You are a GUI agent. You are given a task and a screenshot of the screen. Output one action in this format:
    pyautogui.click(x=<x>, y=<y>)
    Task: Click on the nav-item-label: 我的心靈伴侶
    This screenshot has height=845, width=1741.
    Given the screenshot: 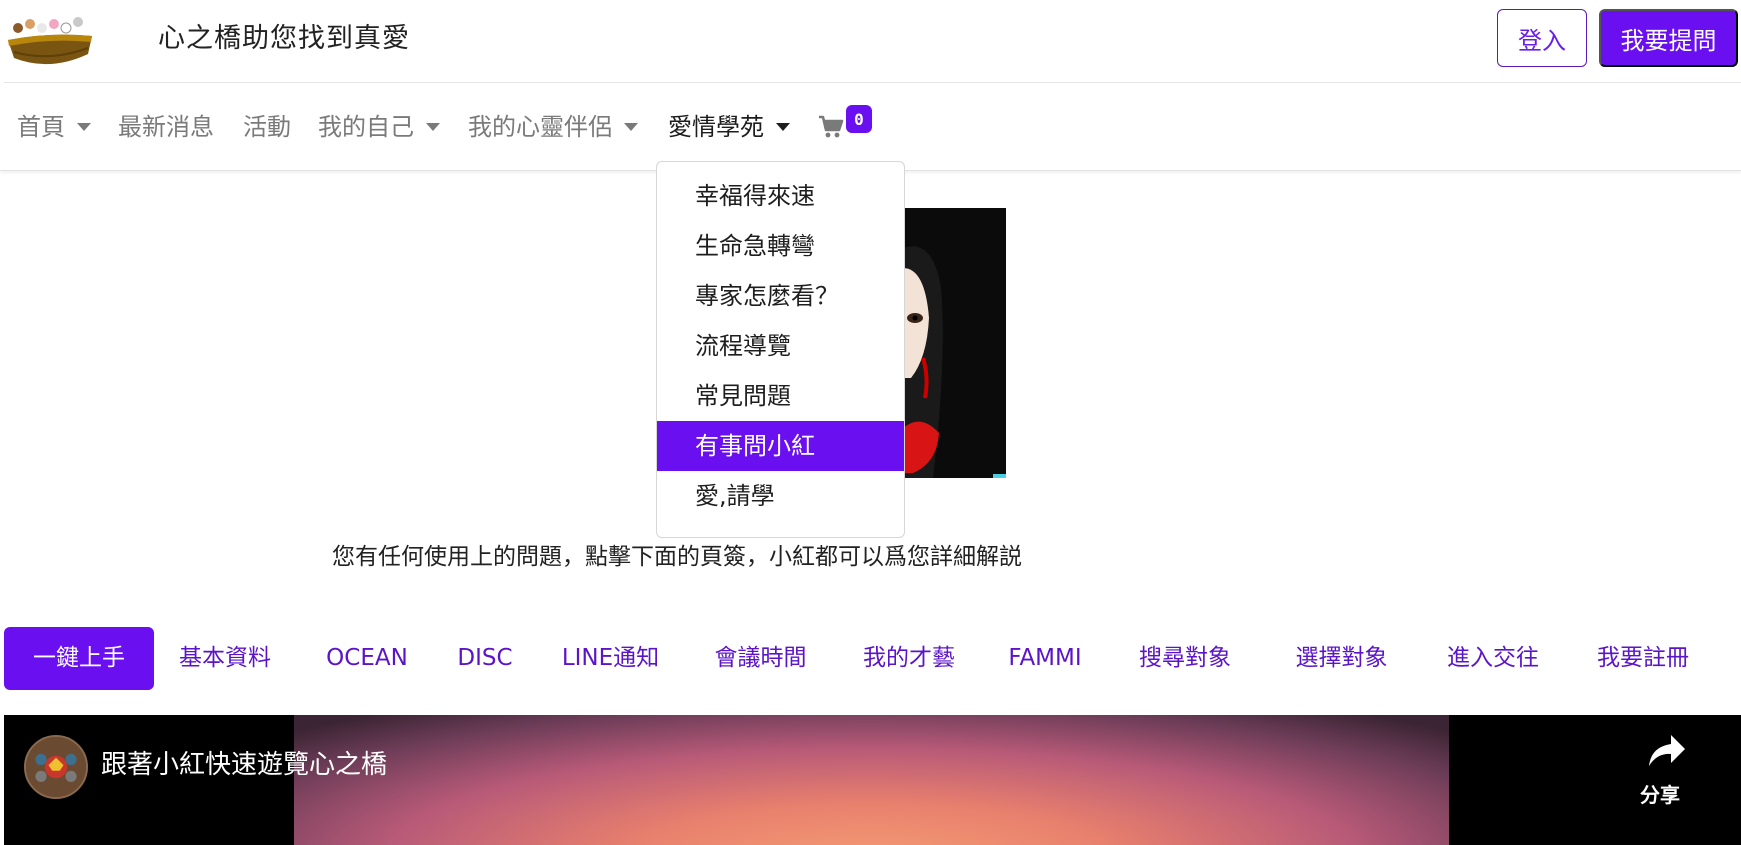 What is the action you would take?
    pyautogui.click(x=540, y=127)
    